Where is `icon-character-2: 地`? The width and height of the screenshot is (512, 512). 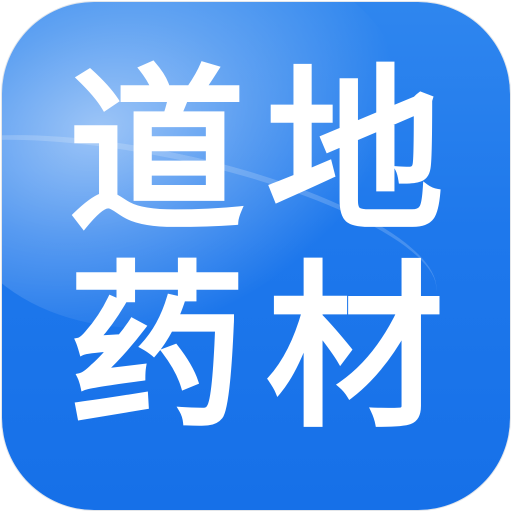 icon-character-2: 地 is located at coordinates (355, 152).